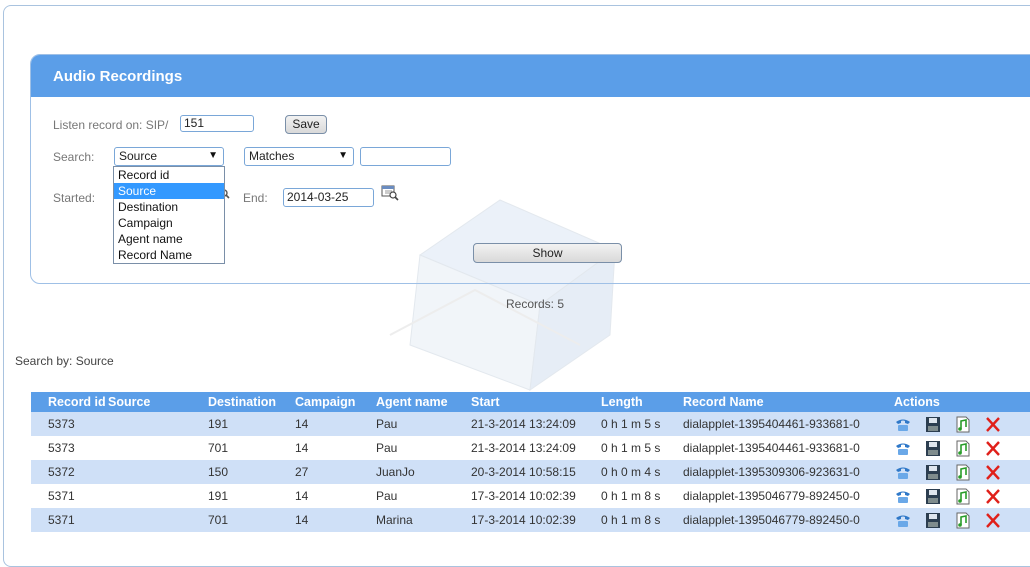 Image resolution: width=1030 pixels, height=567 pixels. Describe the element at coordinates (423, 472) in the screenshot. I see `cell-agent-name: JuanJo` at that location.